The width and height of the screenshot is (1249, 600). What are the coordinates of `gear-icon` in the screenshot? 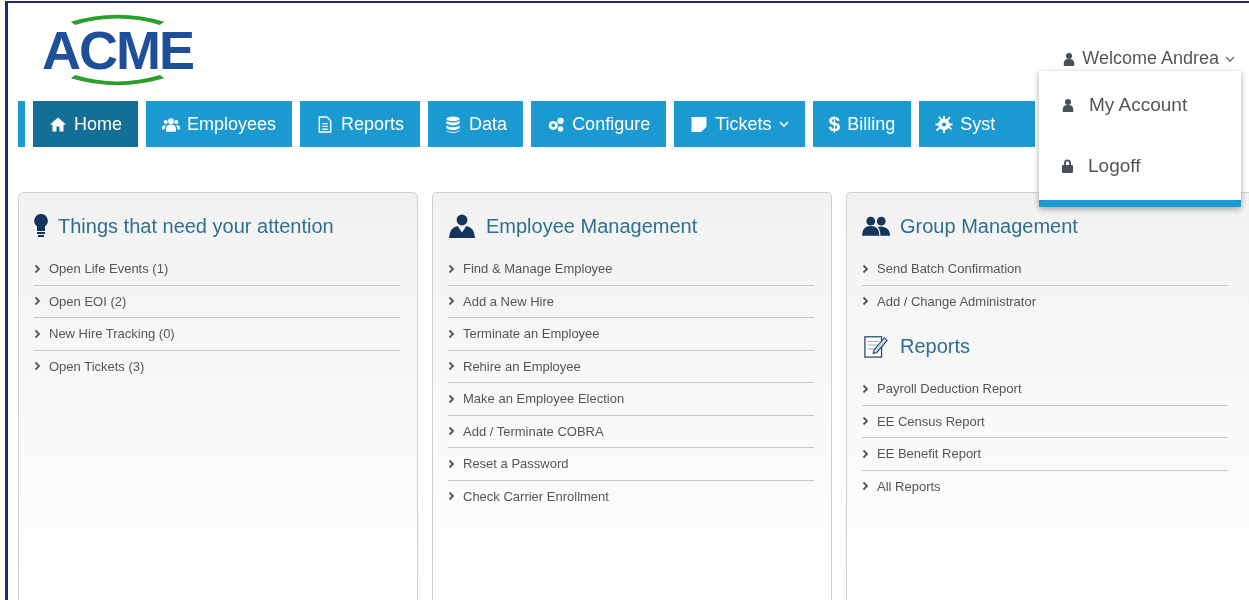 It's located at (944, 124).